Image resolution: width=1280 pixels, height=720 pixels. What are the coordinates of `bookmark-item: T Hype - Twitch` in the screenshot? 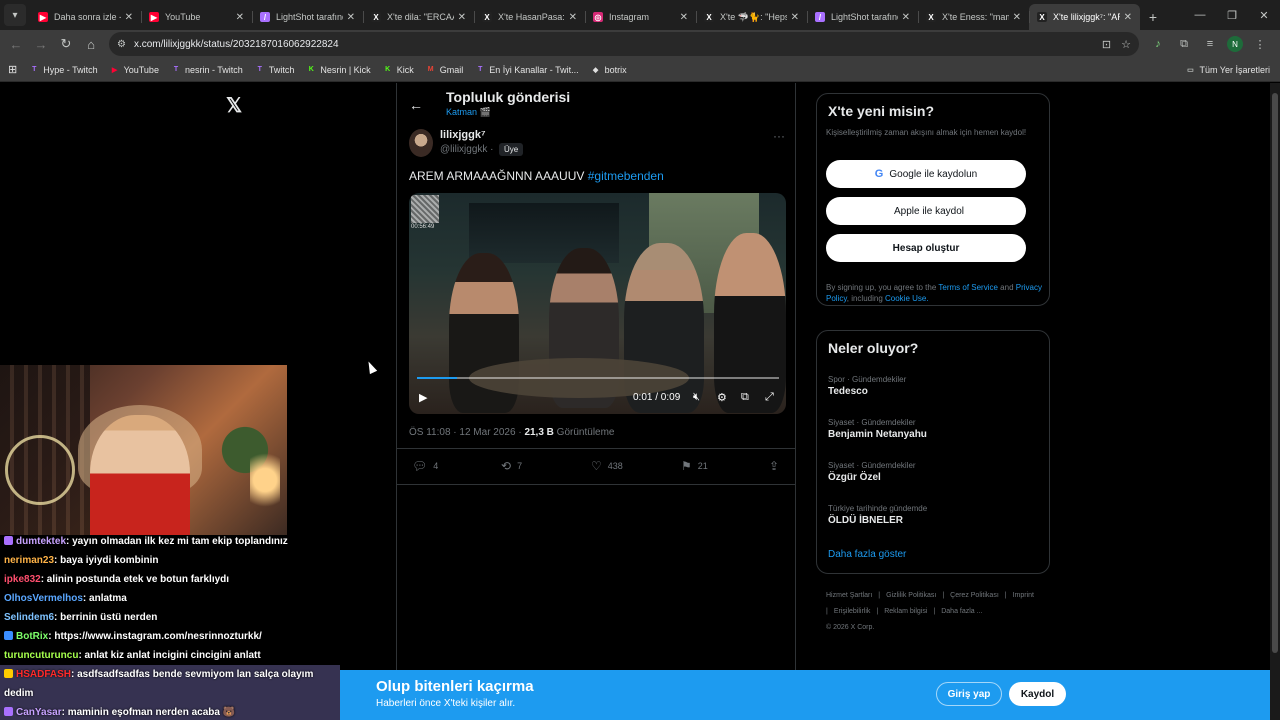 It's located at (63, 70).